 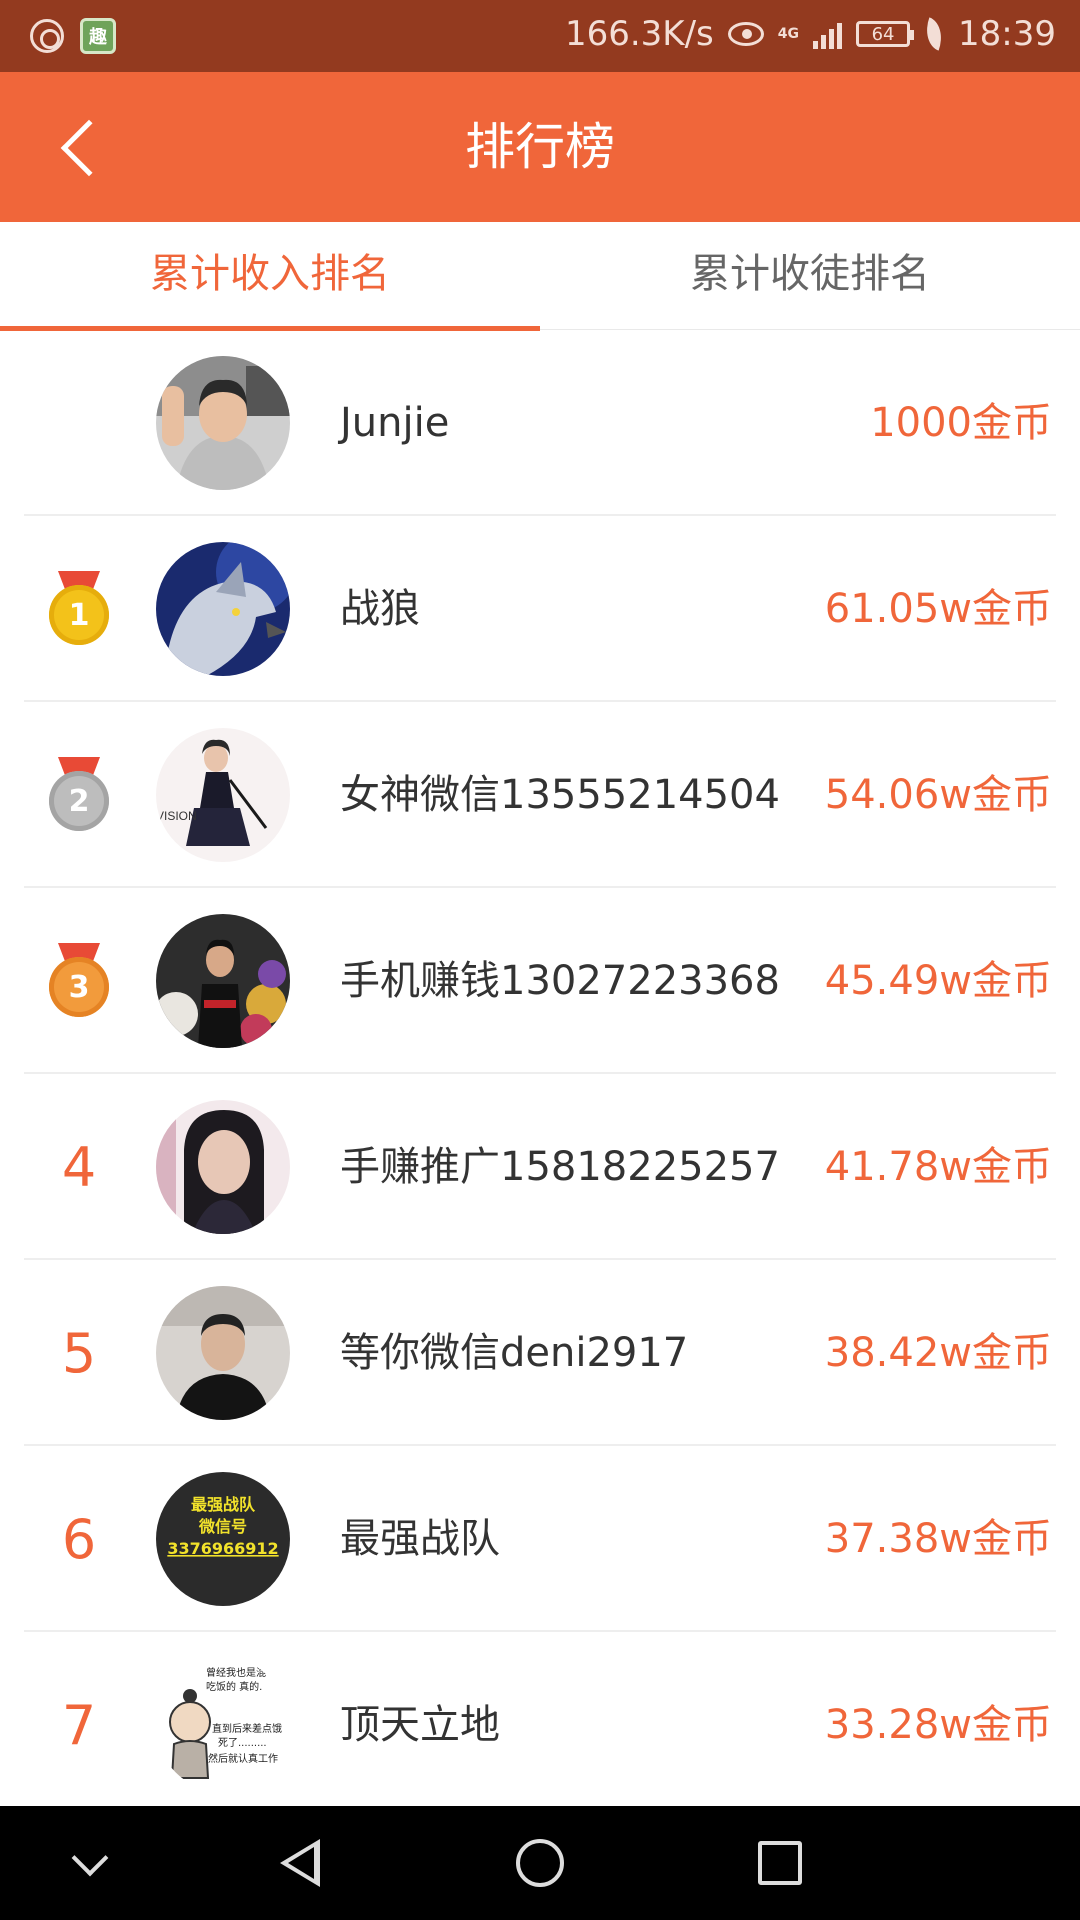 What do you see at coordinates (234, 1686) in the screenshot?
I see `svg-text: 吃饭的 真的.` at bounding box center [234, 1686].